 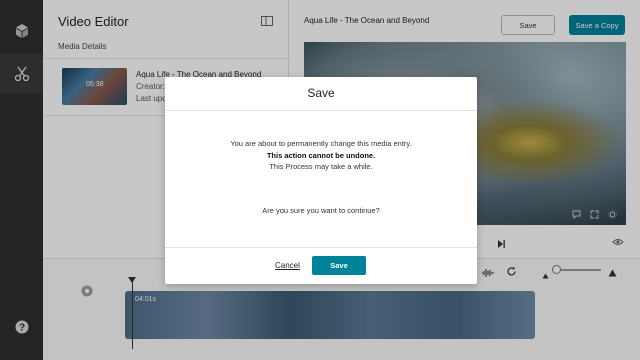 I want to click on dialog-divider-bottom, so click(x=321, y=247).